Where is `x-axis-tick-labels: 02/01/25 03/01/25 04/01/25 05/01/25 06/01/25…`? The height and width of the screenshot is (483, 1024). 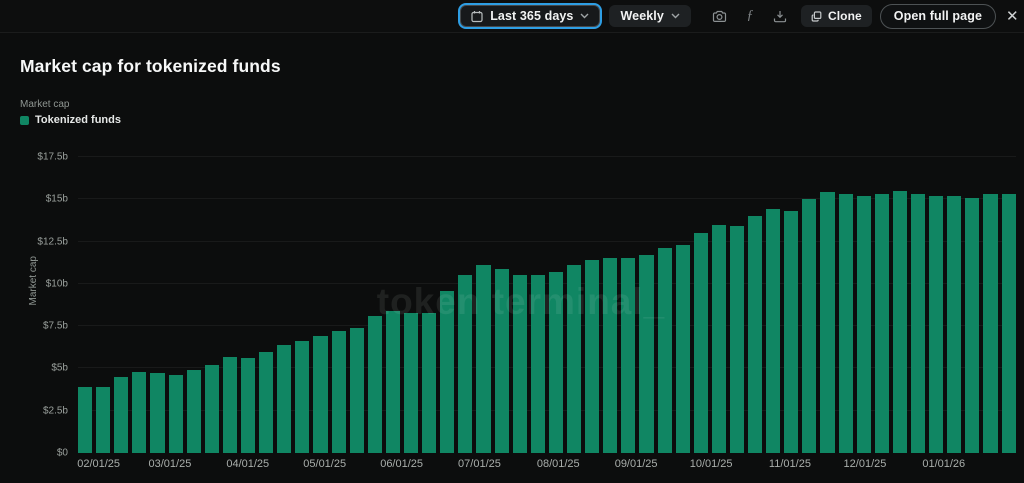
x-axis-tick-labels: 02/01/25 03/01/25 04/01/25 05/01/25 06/01/25… is located at coordinates (546, 465).